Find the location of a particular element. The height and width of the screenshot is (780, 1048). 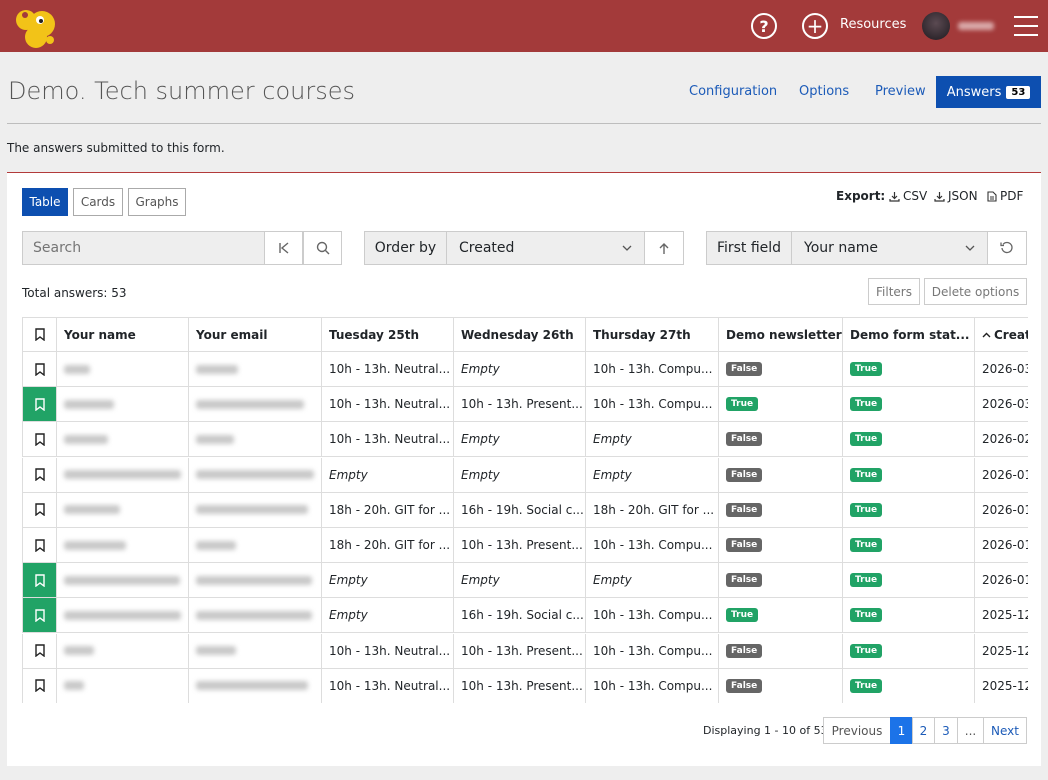

bookmark-header-icon is located at coordinates (39, 334).